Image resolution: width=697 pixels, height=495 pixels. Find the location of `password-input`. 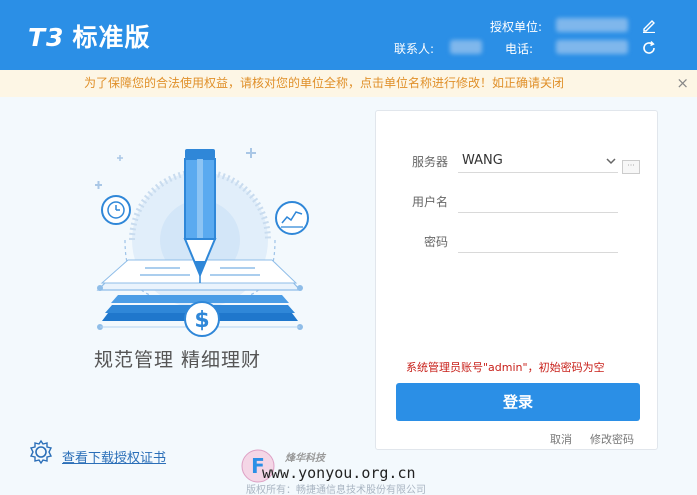

password-input is located at coordinates (538, 241).